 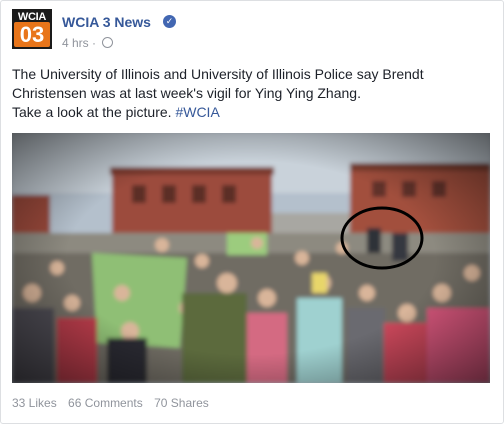 I want to click on comments-count-link: 66 Comments, so click(x=105, y=403).